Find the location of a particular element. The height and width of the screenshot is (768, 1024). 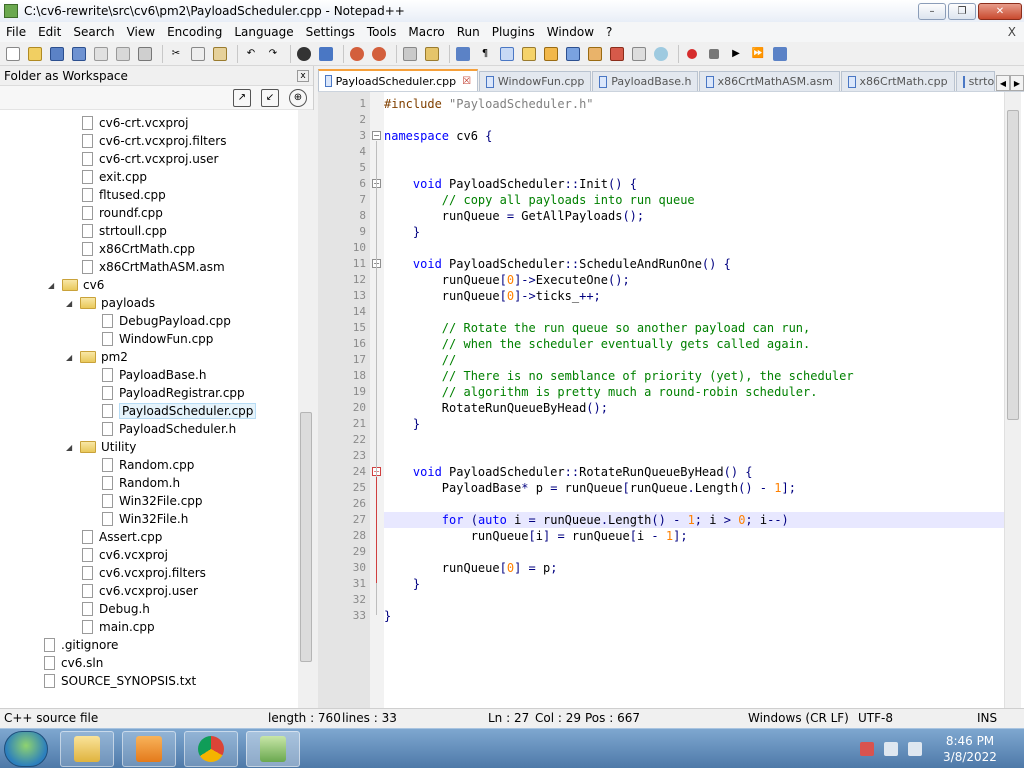

network-icon is located at coordinates (891, 749).